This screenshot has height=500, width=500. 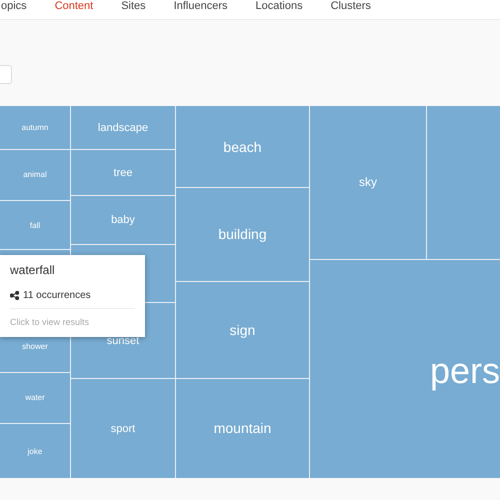 I want to click on nav-tab: opics, so click(x=14, y=6).